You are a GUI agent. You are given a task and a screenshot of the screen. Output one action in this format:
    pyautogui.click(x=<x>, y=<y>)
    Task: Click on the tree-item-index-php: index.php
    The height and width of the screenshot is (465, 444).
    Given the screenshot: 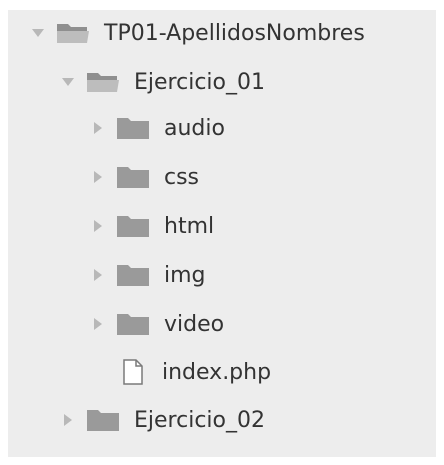 What is the action you would take?
    pyautogui.click(x=265, y=372)
    